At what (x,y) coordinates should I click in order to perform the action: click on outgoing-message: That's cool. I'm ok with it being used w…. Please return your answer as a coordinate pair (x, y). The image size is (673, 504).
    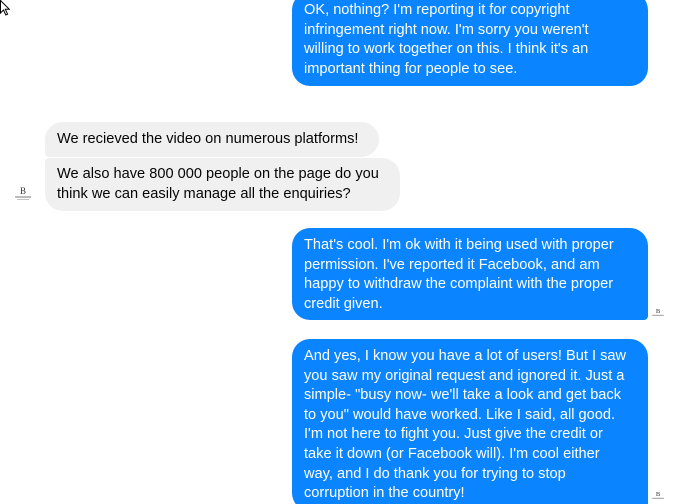
    Looking at the image, I should click on (470, 274).